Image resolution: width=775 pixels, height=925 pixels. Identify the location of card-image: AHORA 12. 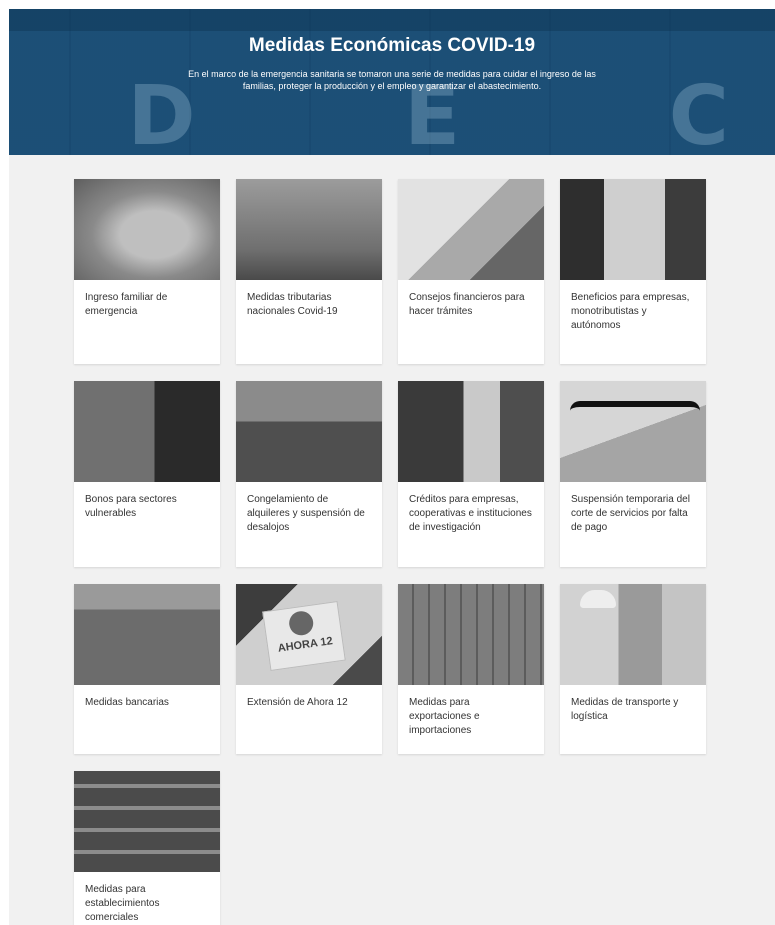
(309, 634).